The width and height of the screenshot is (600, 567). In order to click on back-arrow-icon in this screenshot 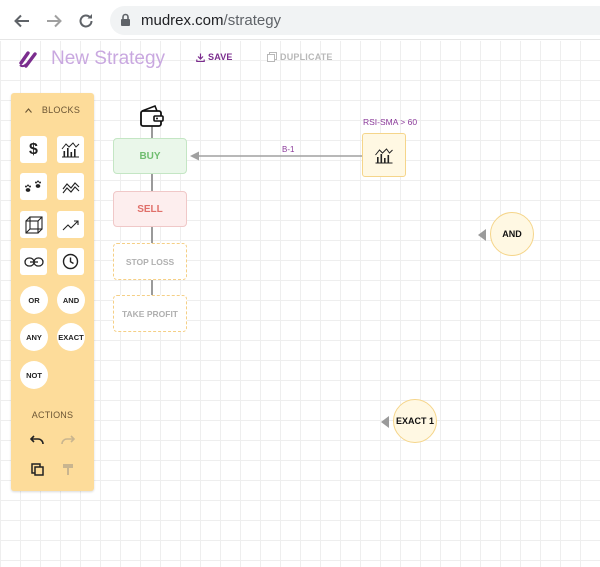, I will do `click(22, 21)`.